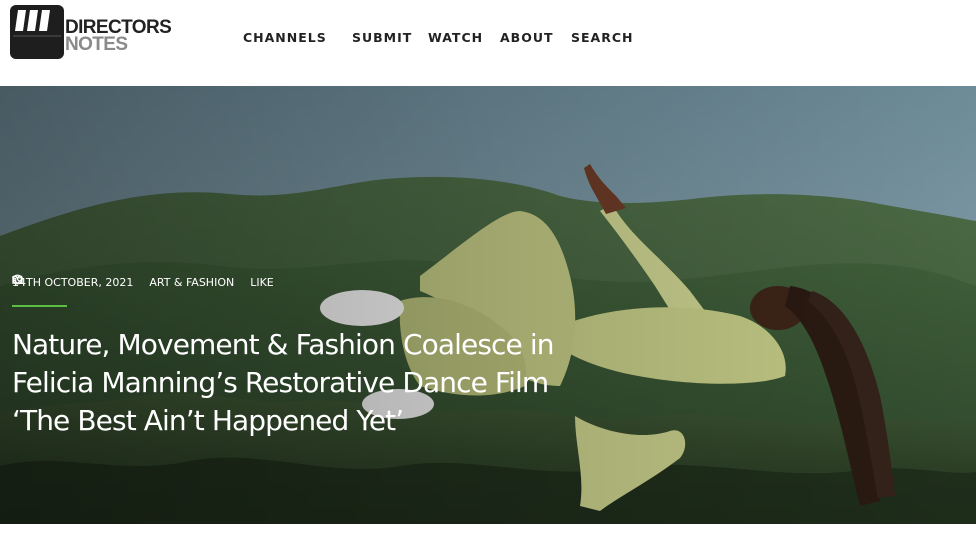 The height and width of the screenshot is (549, 976). I want to click on nav-channels: CHANNELS, so click(285, 37).